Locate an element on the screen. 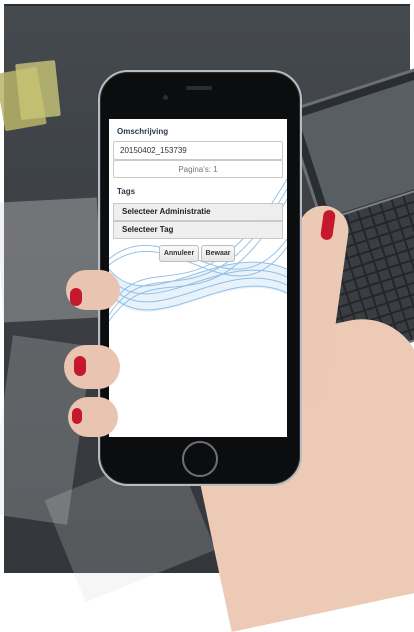 This screenshot has width=414, height=632. pages-count: Pagina's: 1 is located at coordinates (198, 169).